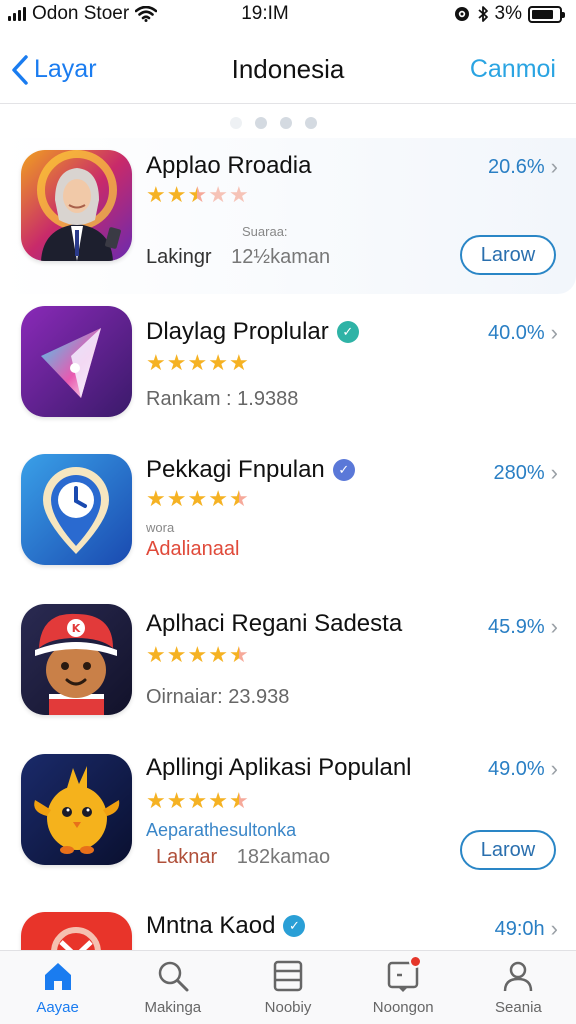  I want to click on app-name: Aplhaci Regani Sadesta, so click(274, 624).